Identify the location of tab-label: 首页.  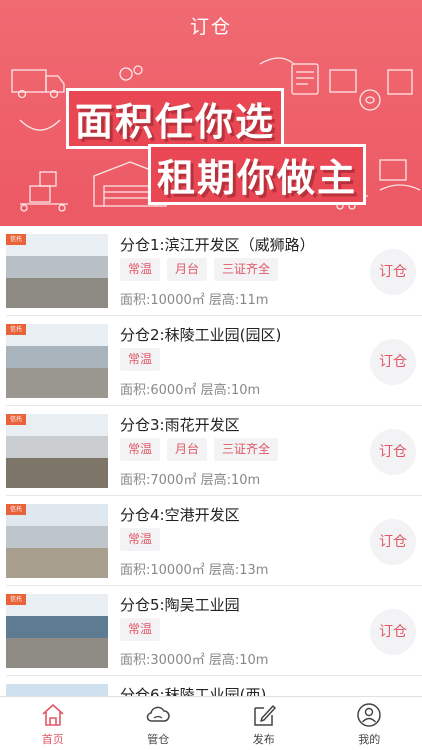
(52, 739).